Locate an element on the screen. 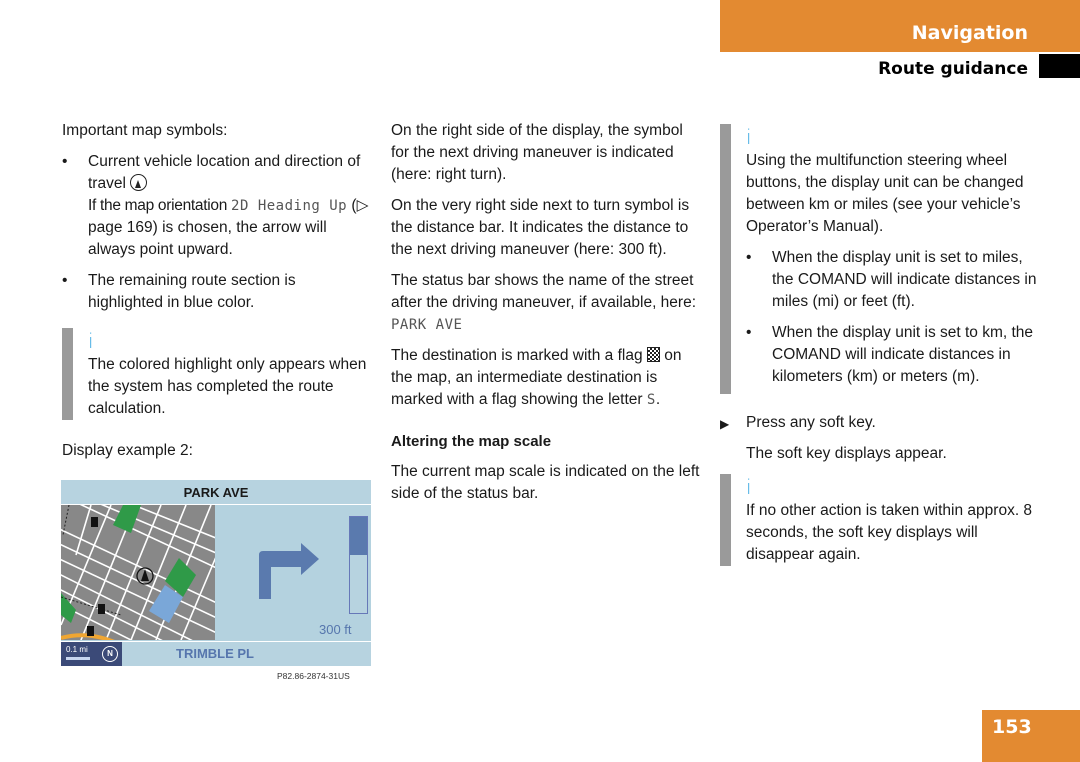  step-arrow-icon: ▶ is located at coordinates (725, 424).